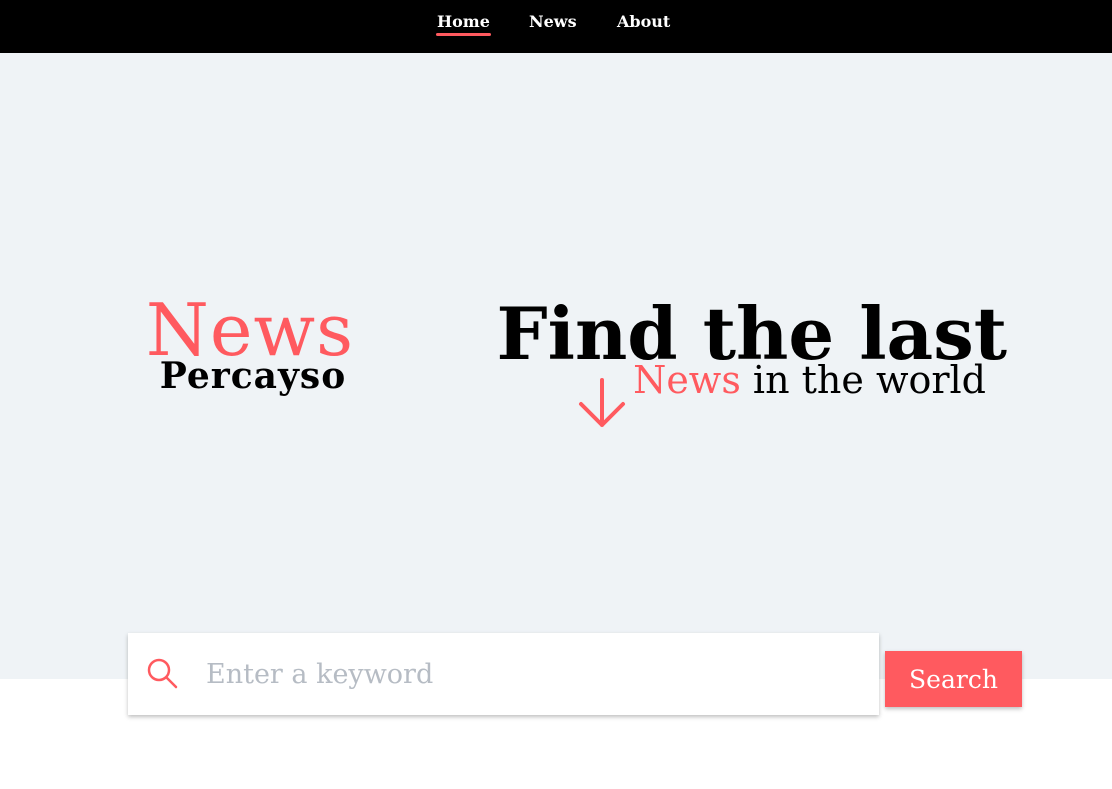  Describe the element at coordinates (869, 380) in the screenshot. I see `subline-rest: in the world` at that location.